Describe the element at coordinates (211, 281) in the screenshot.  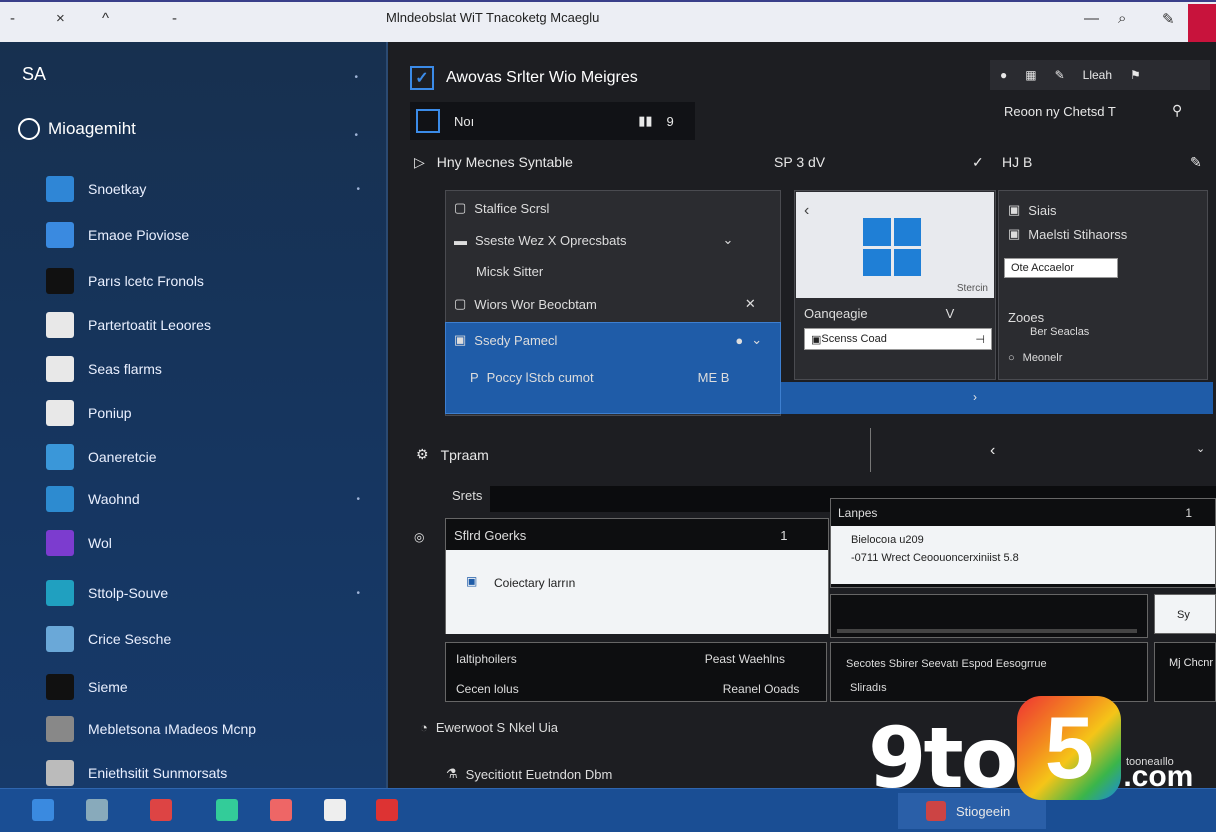
I see `sidebar-item: Parıs lcetc Fronols` at that location.